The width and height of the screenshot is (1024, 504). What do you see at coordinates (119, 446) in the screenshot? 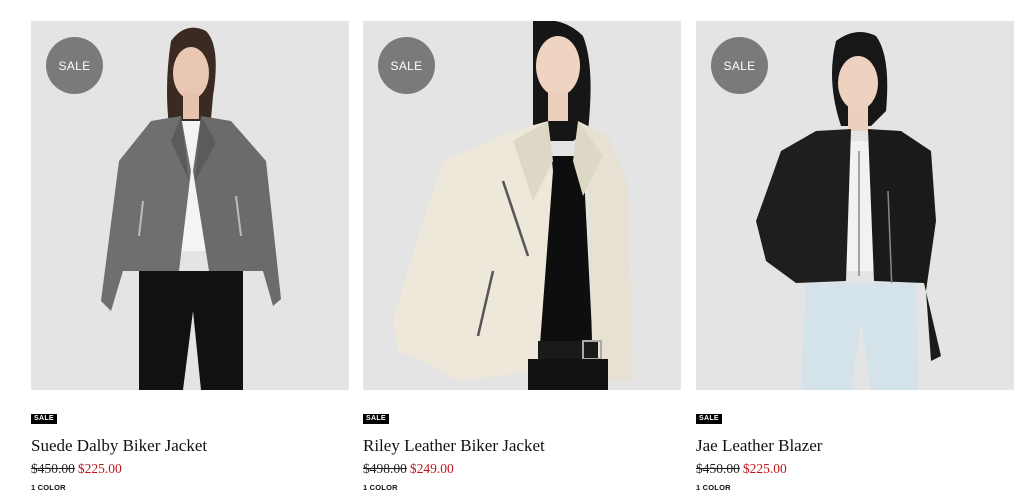
I see `product-name-link: Suede Dalby Biker Jacket` at bounding box center [119, 446].